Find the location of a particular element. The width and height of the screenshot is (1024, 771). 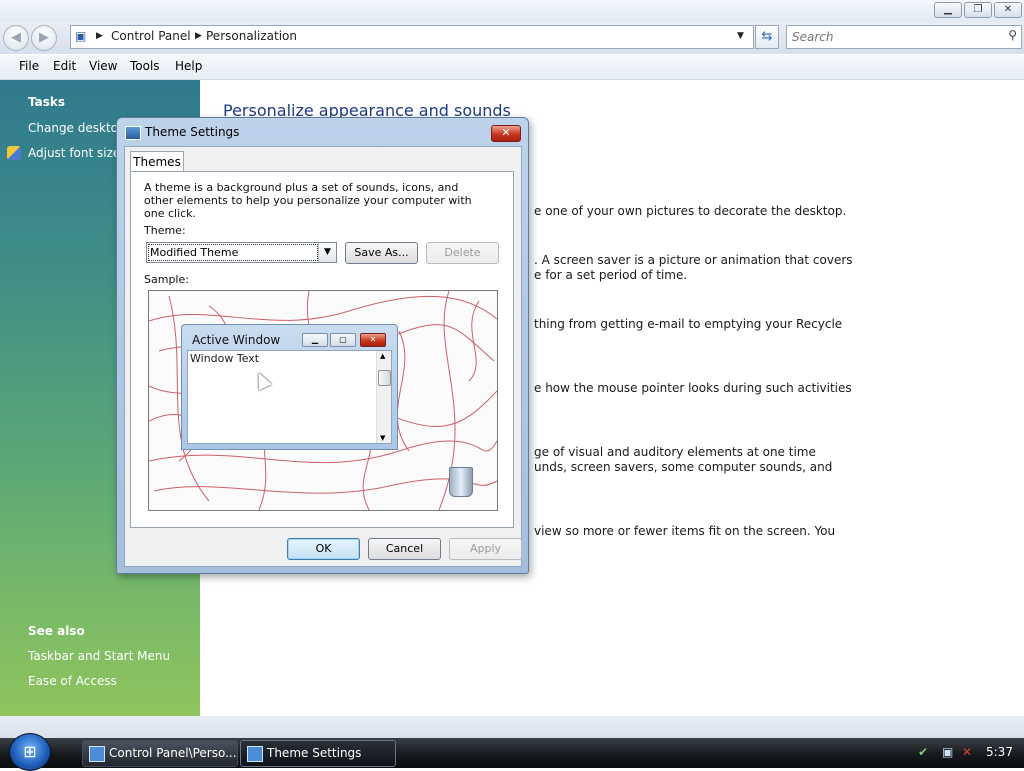

theme-dropdown: Modified Theme ▼ is located at coordinates (241, 252).